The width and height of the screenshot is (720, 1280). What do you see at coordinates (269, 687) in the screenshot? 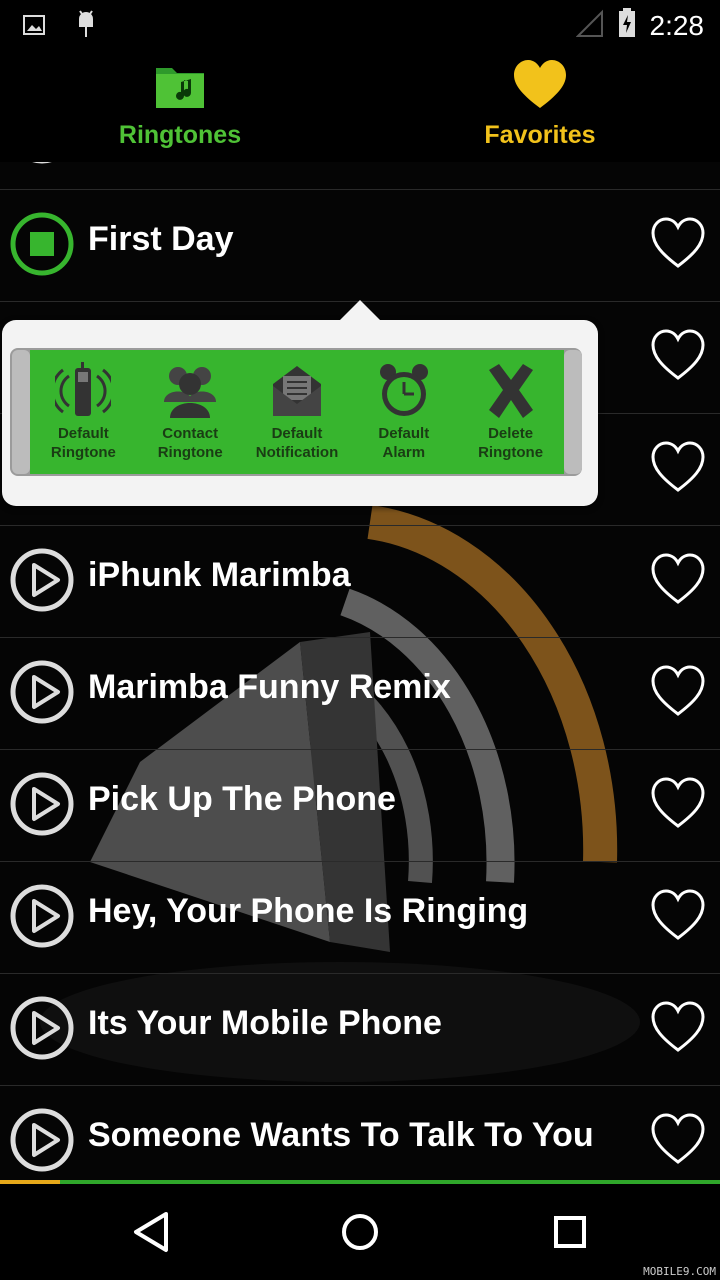
I see `ringtone-title: Marimba Funny Remix` at bounding box center [269, 687].